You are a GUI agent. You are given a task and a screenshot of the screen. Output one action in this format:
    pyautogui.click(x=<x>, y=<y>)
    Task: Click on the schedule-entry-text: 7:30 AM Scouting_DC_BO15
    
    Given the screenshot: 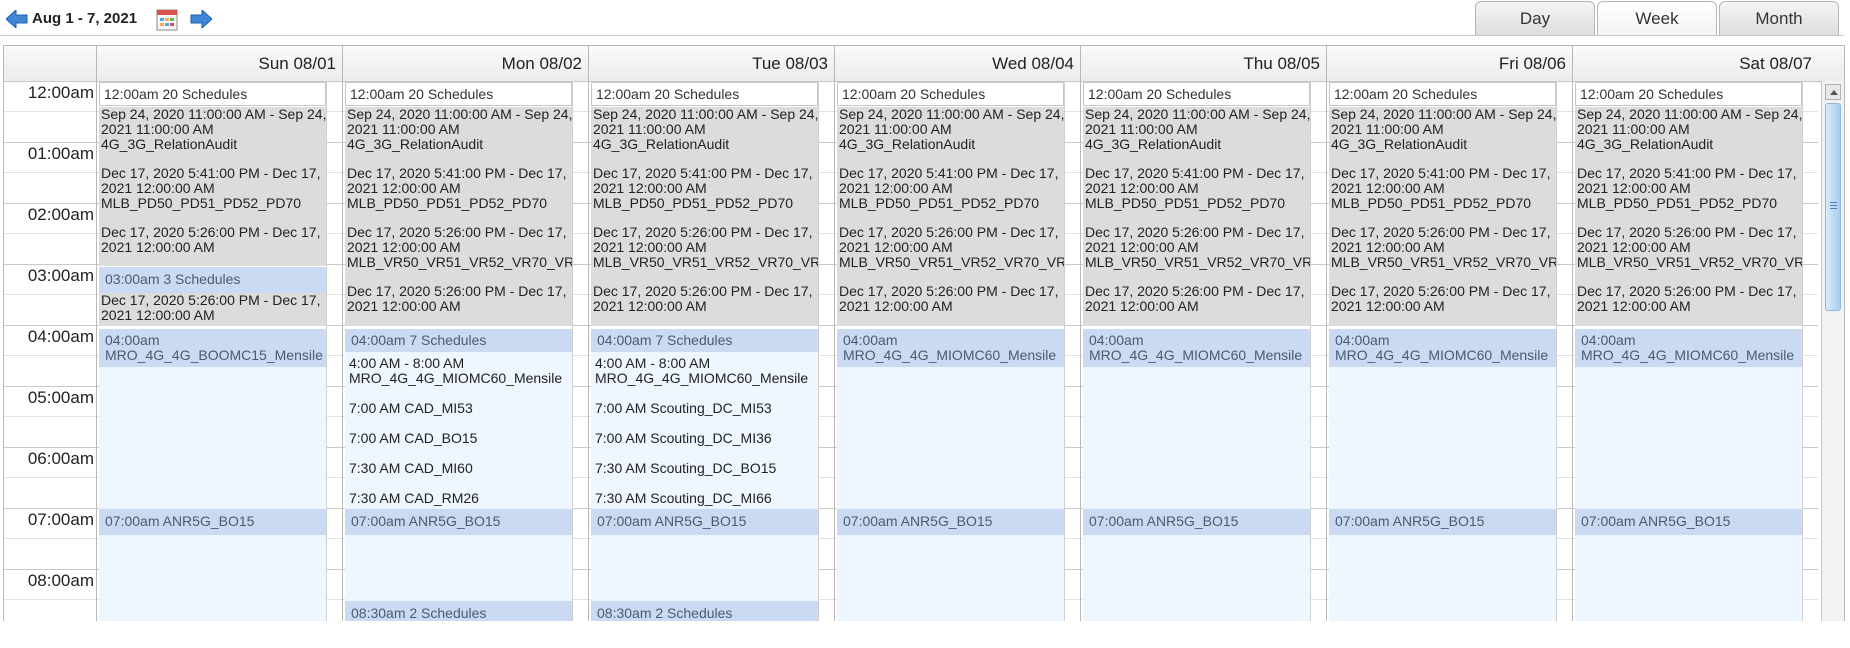 What is the action you would take?
    pyautogui.click(x=704, y=468)
    